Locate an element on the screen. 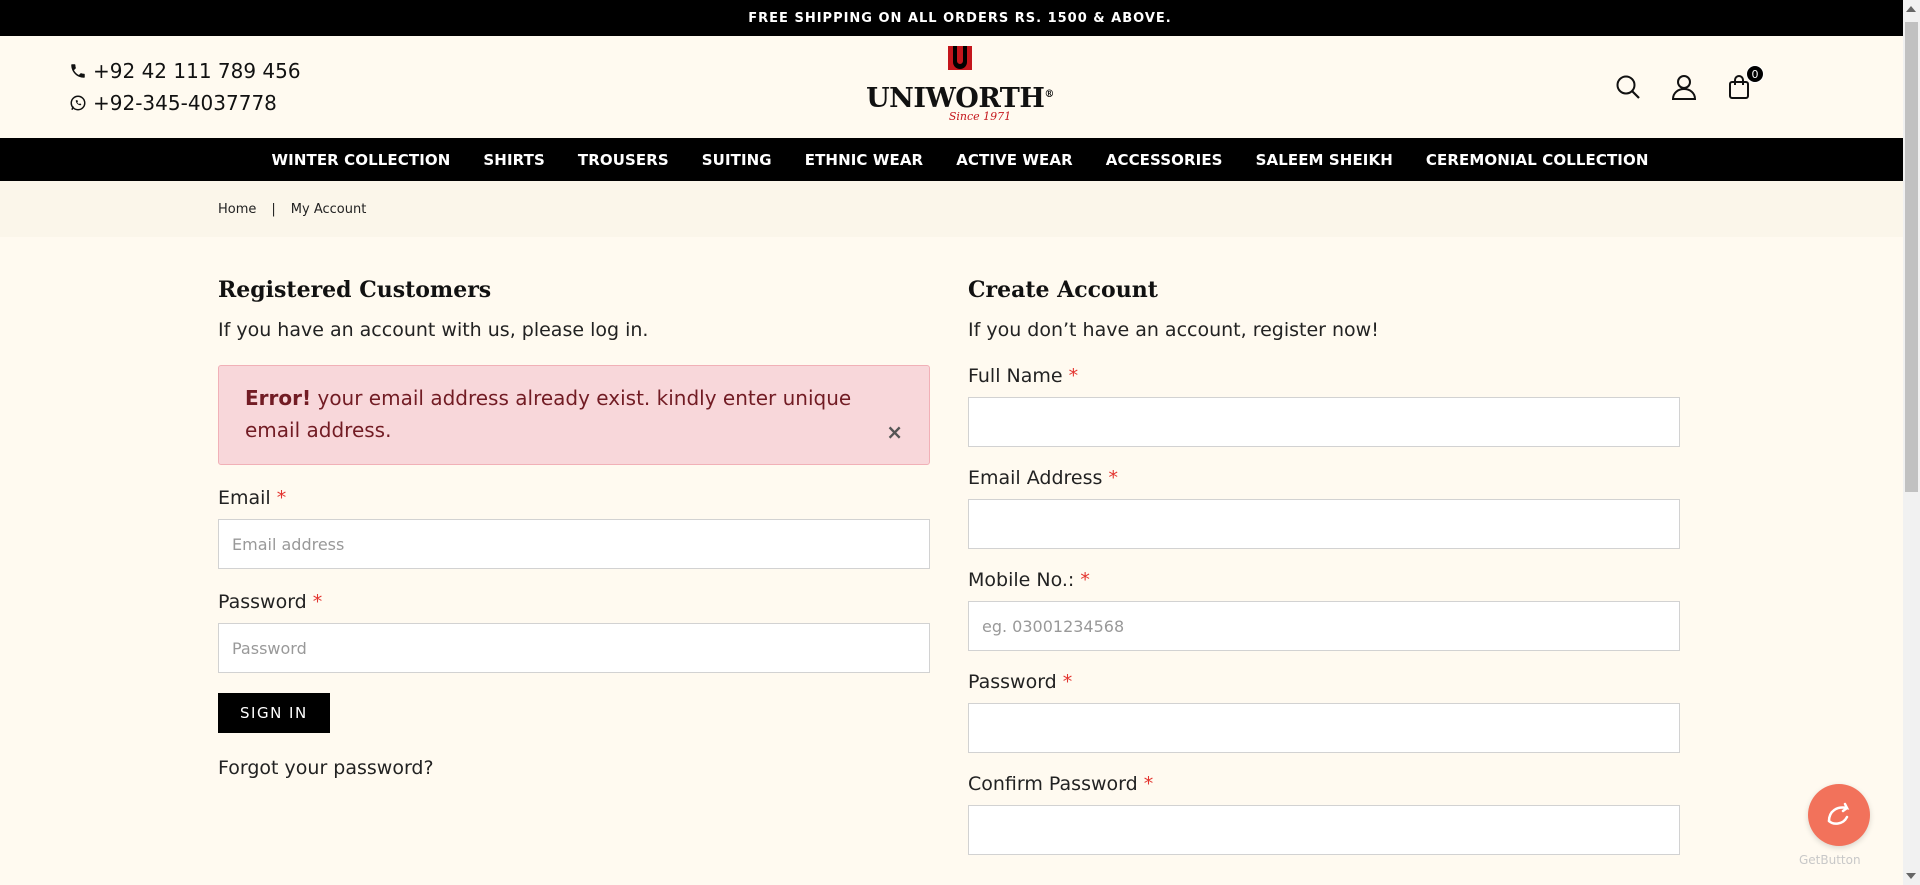 This screenshot has width=1920, height=885. account-button is located at coordinates (1684, 87).